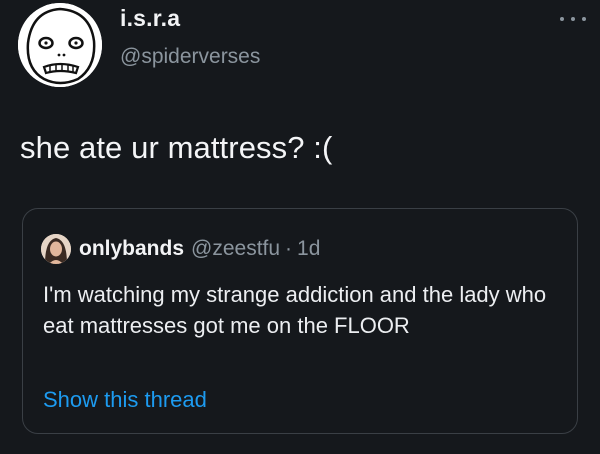 This screenshot has width=600, height=454. Describe the element at coordinates (131, 249) in the screenshot. I see `quoted-author-display-name: onlybands` at that location.